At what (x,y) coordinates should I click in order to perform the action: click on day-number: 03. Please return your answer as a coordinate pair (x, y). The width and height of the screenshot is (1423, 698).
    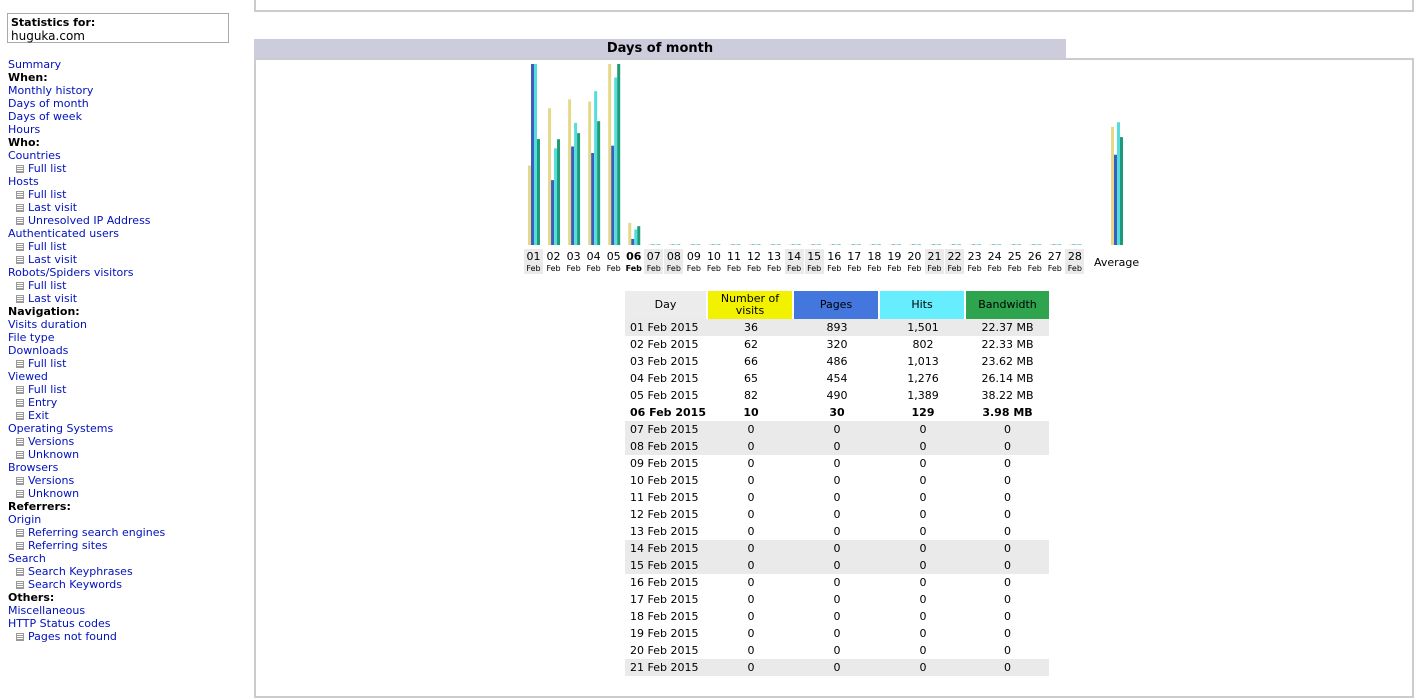
    Looking at the image, I should click on (573, 256).